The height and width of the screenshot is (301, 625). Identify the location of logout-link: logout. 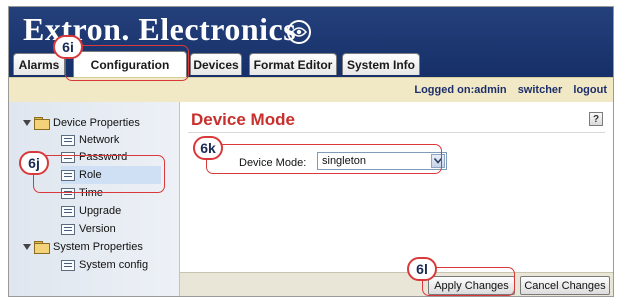
(590, 90).